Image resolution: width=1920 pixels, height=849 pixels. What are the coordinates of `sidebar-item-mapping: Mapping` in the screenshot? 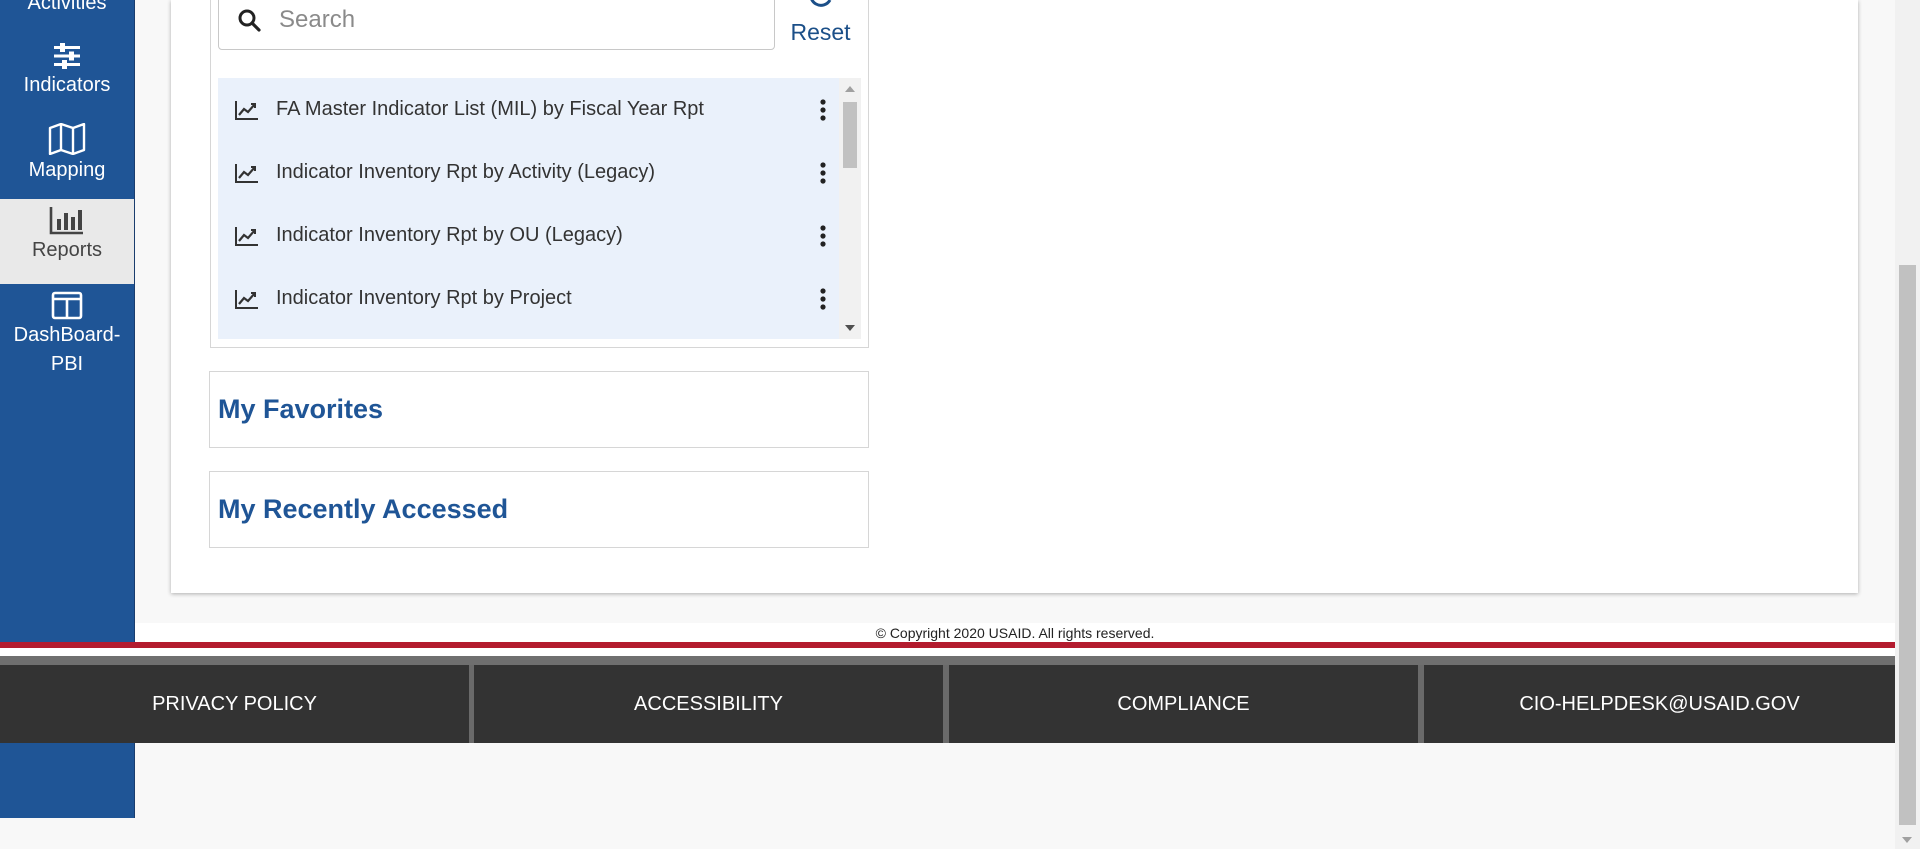 It's located at (67, 161).